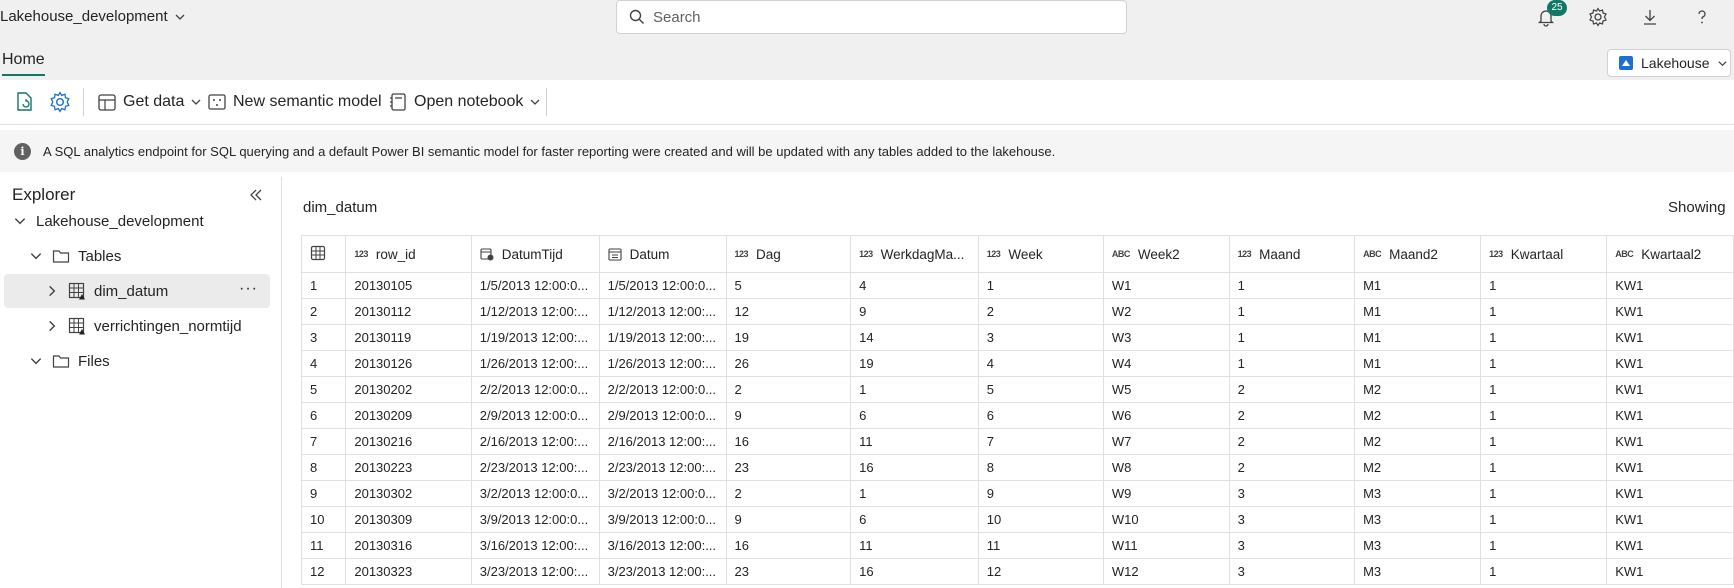 Image resolution: width=1734 pixels, height=588 pixels. Describe the element at coordinates (323, 285) in the screenshot. I see `row-number-cell: 1` at that location.